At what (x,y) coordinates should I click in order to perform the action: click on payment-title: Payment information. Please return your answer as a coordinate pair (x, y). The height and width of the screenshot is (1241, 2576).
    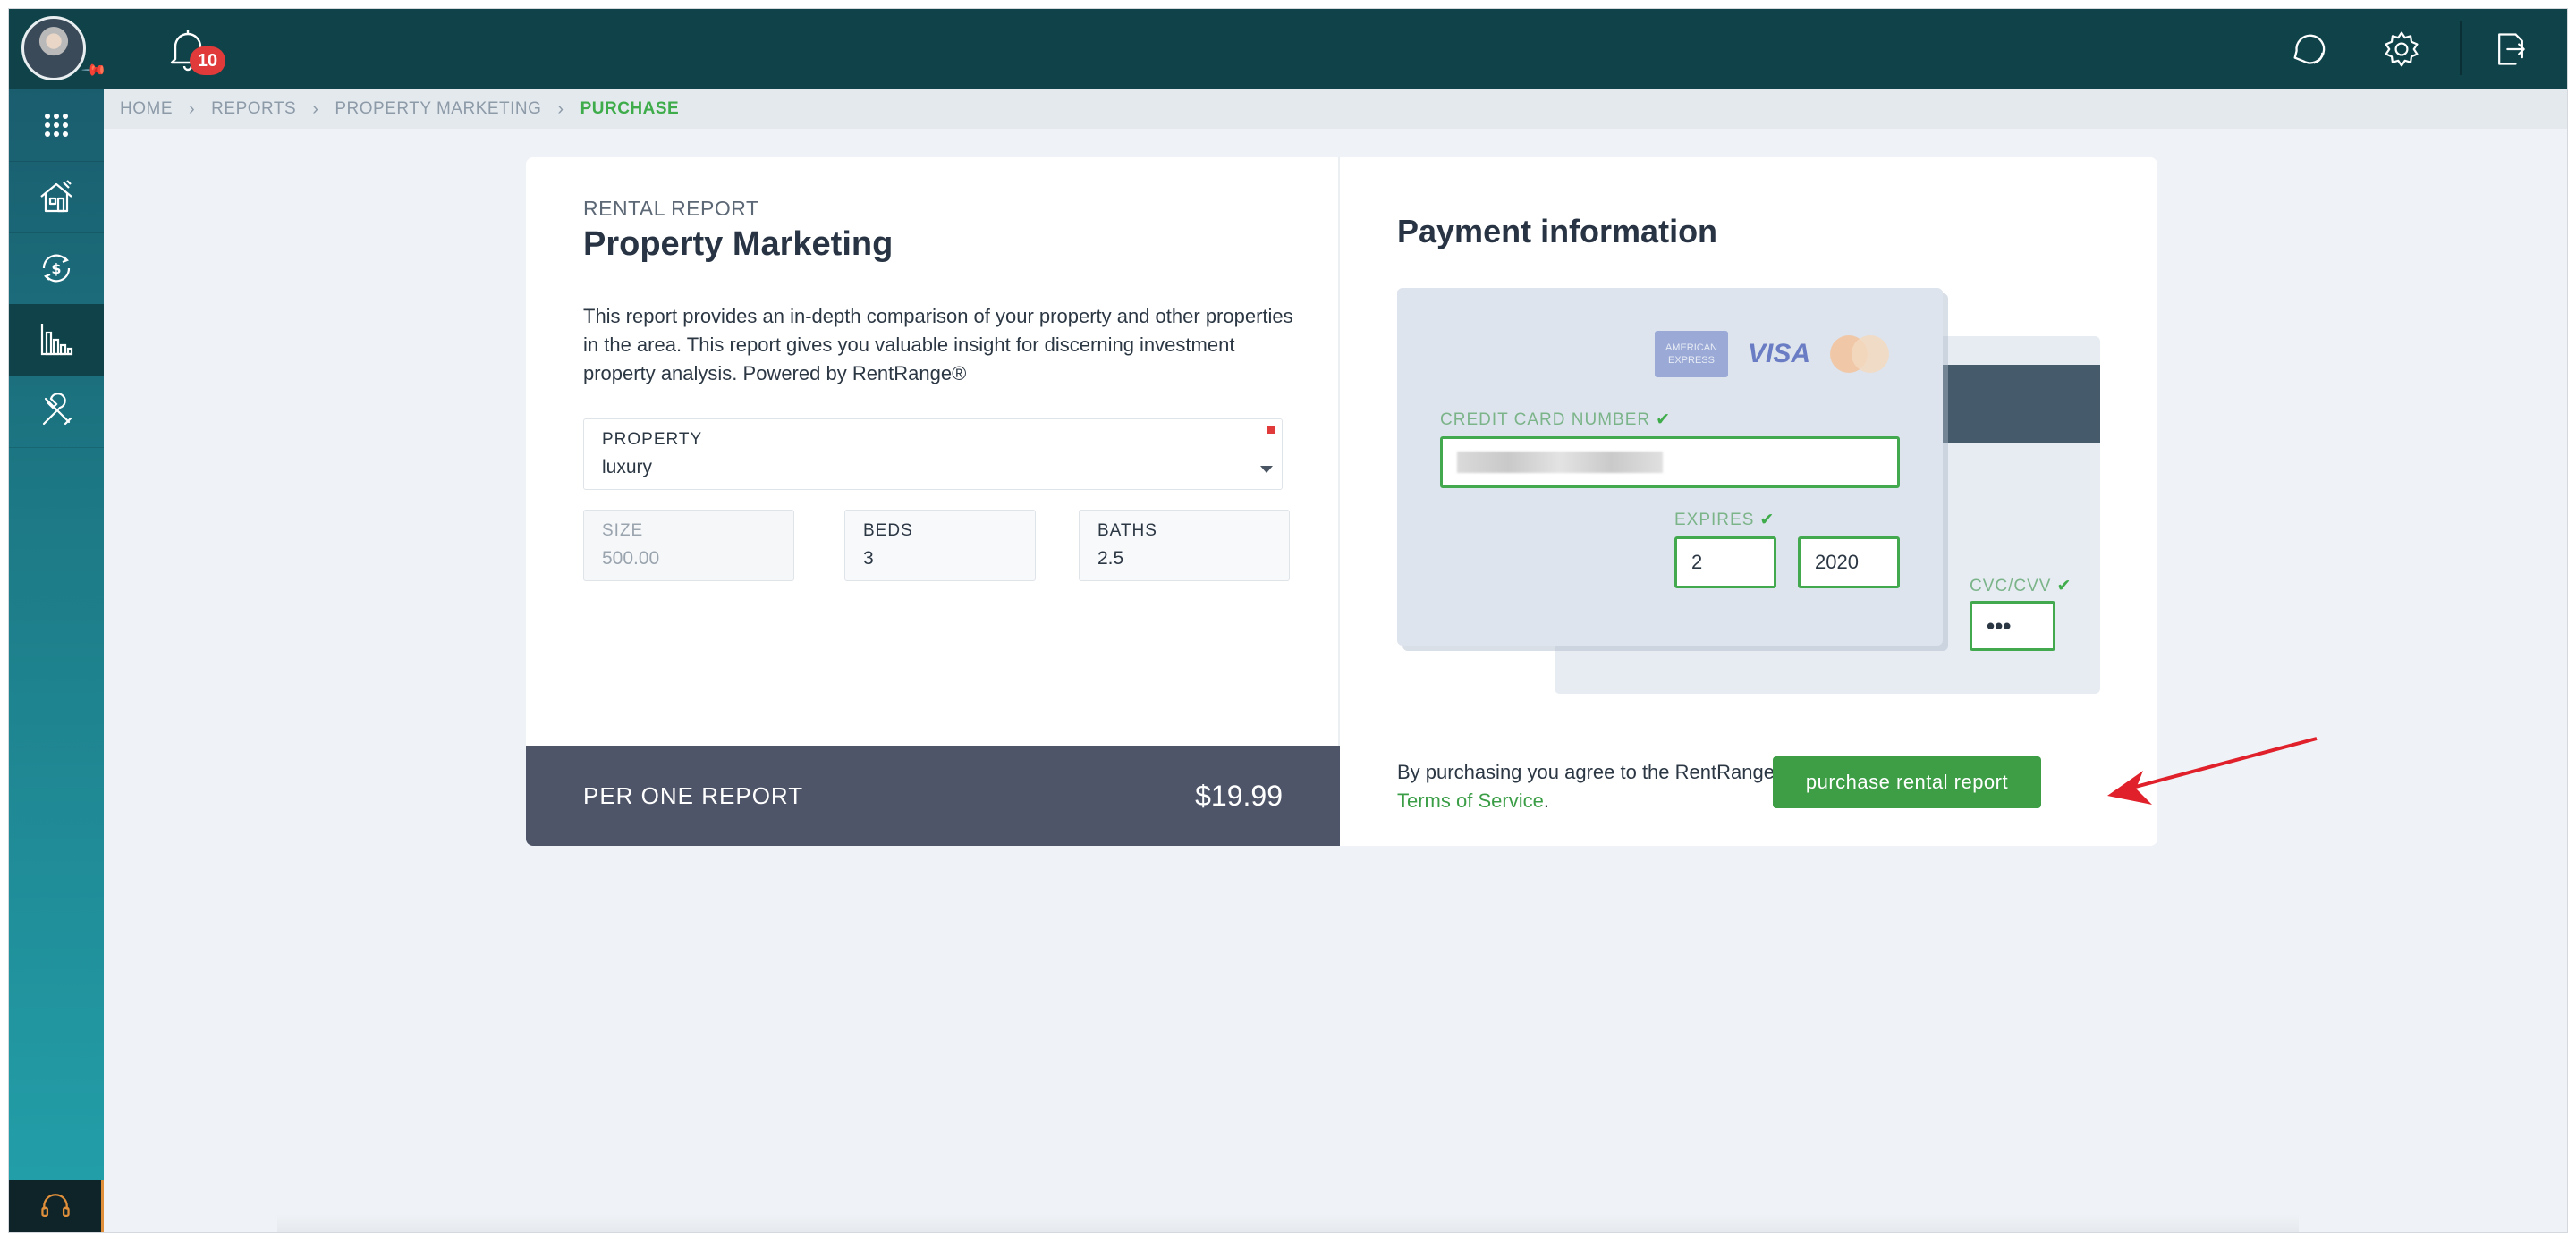
    Looking at the image, I should click on (1557, 231).